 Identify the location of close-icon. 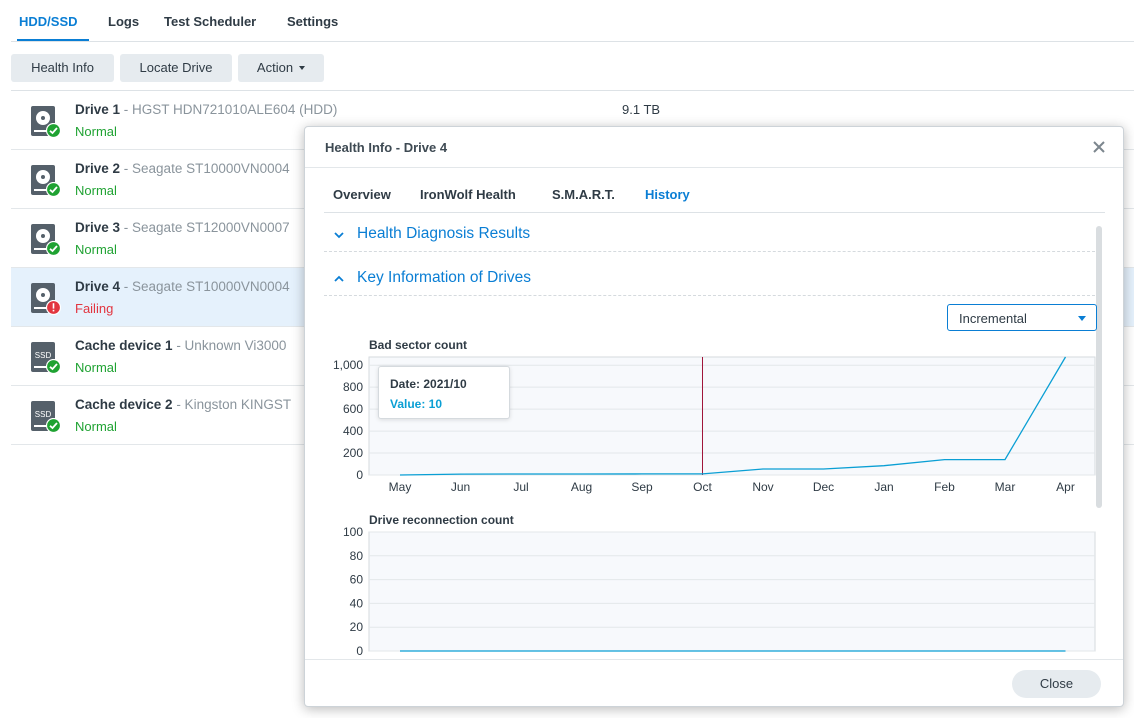
(1099, 147).